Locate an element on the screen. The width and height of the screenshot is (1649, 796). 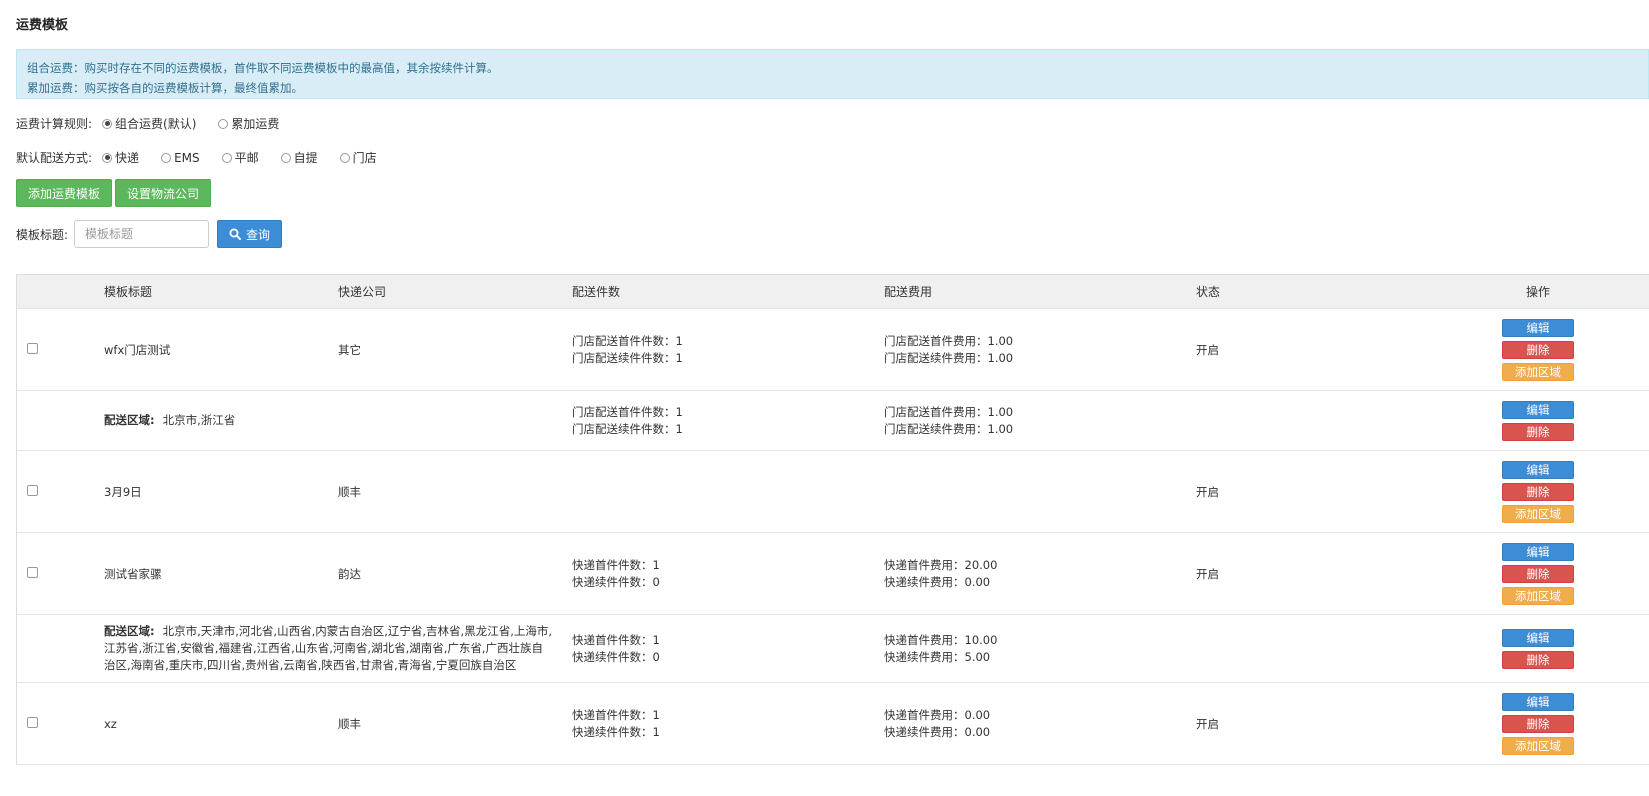
search-button: 查询 is located at coordinates (250, 234).